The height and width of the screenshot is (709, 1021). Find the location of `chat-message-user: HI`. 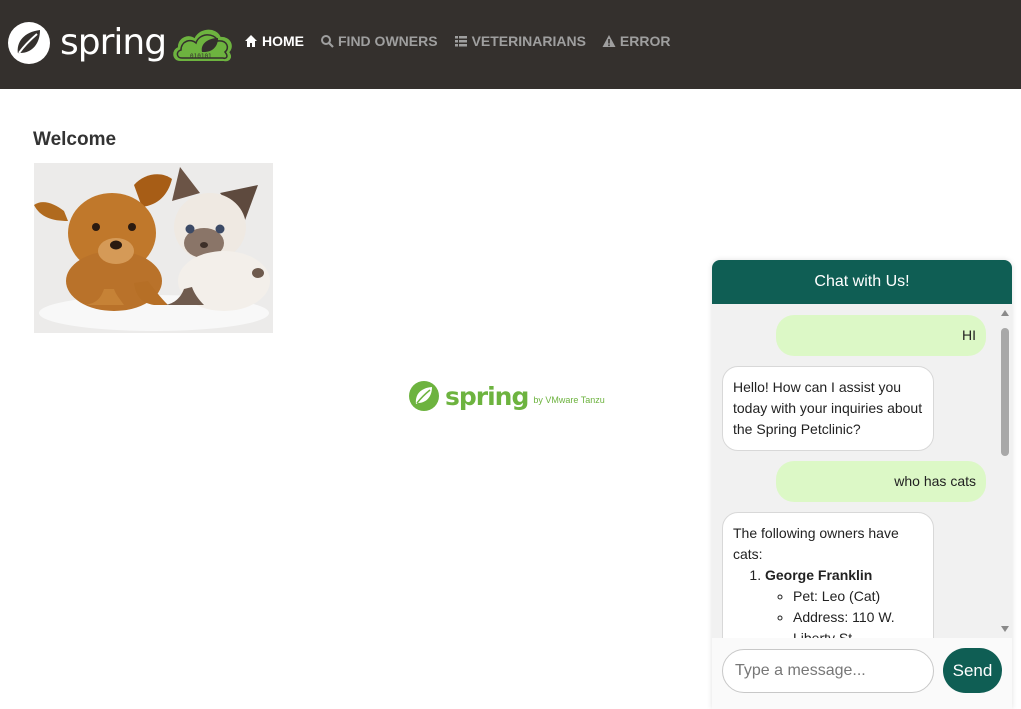

chat-message-user: HI is located at coordinates (881, 335).